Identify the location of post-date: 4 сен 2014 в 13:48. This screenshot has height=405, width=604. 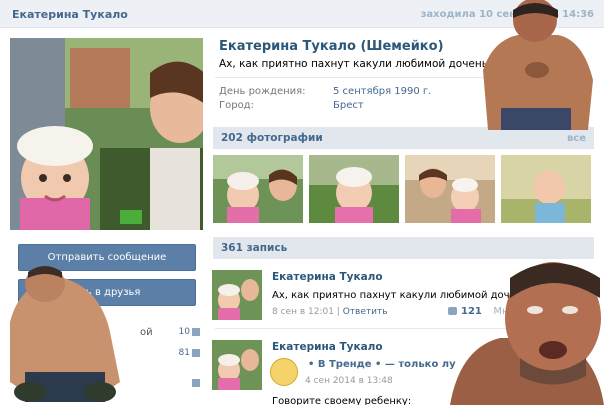
(349, 381).